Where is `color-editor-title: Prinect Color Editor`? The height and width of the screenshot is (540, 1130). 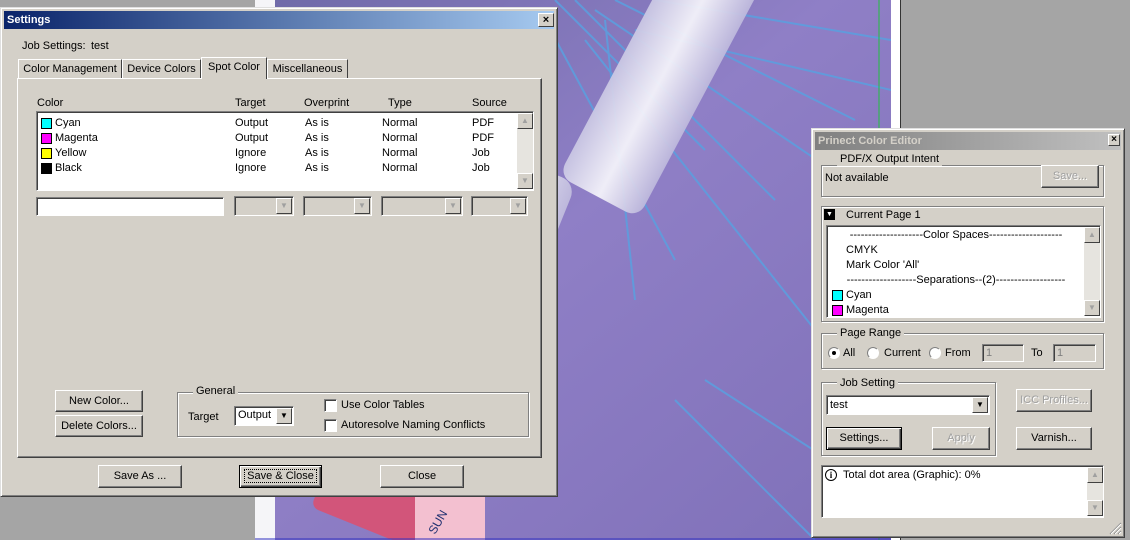
color-editor-title: Prinect Color Editor is located at coordinates (870, 141).